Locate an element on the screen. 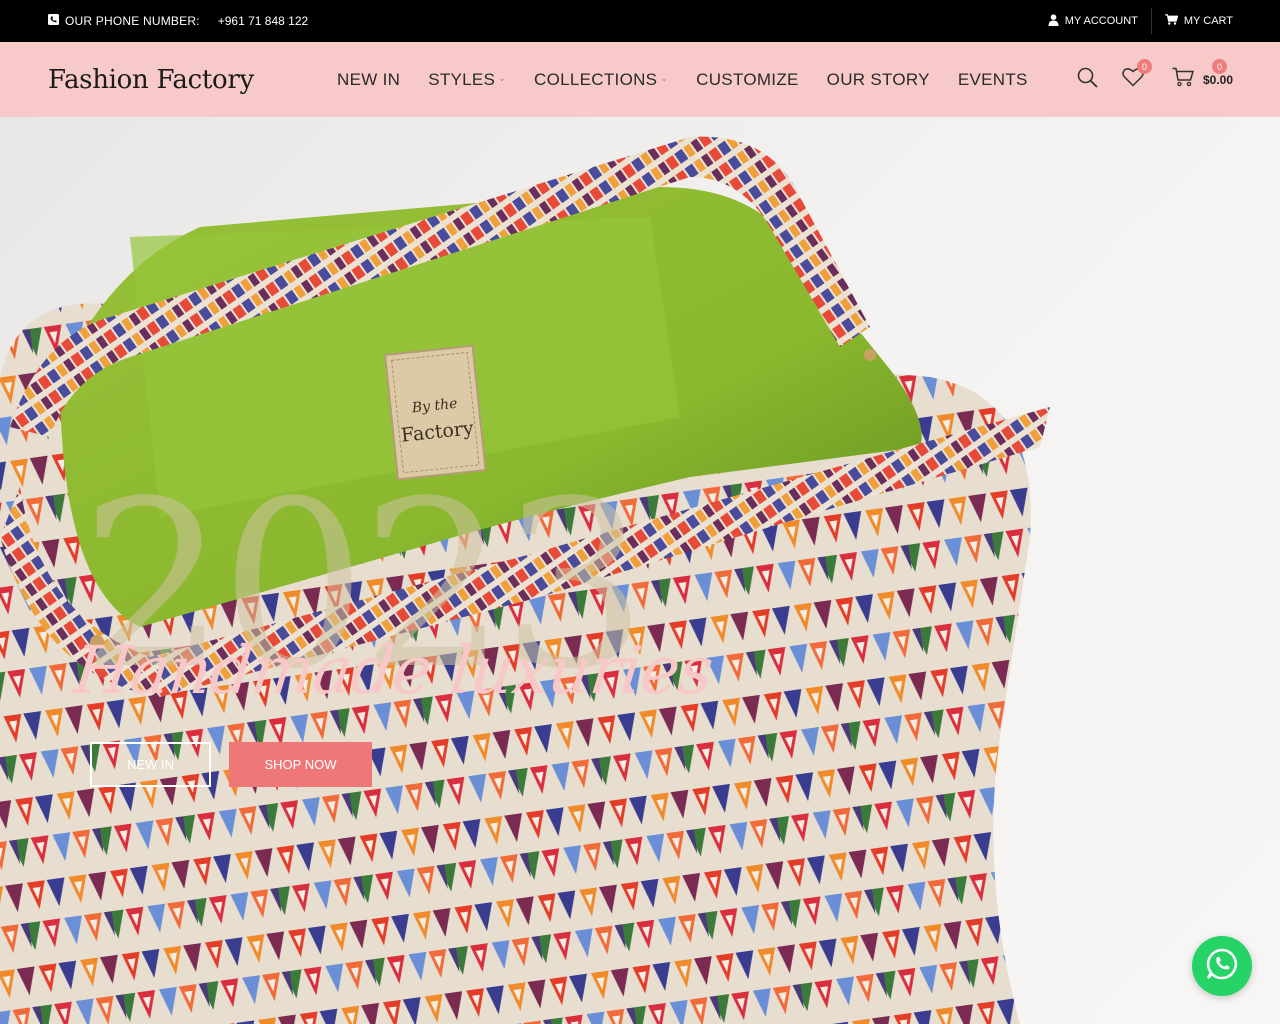 The height and width of the screenshot is (1024, 1280). phone-number: +961 71 848 122 is located at coordinates (263, 21).